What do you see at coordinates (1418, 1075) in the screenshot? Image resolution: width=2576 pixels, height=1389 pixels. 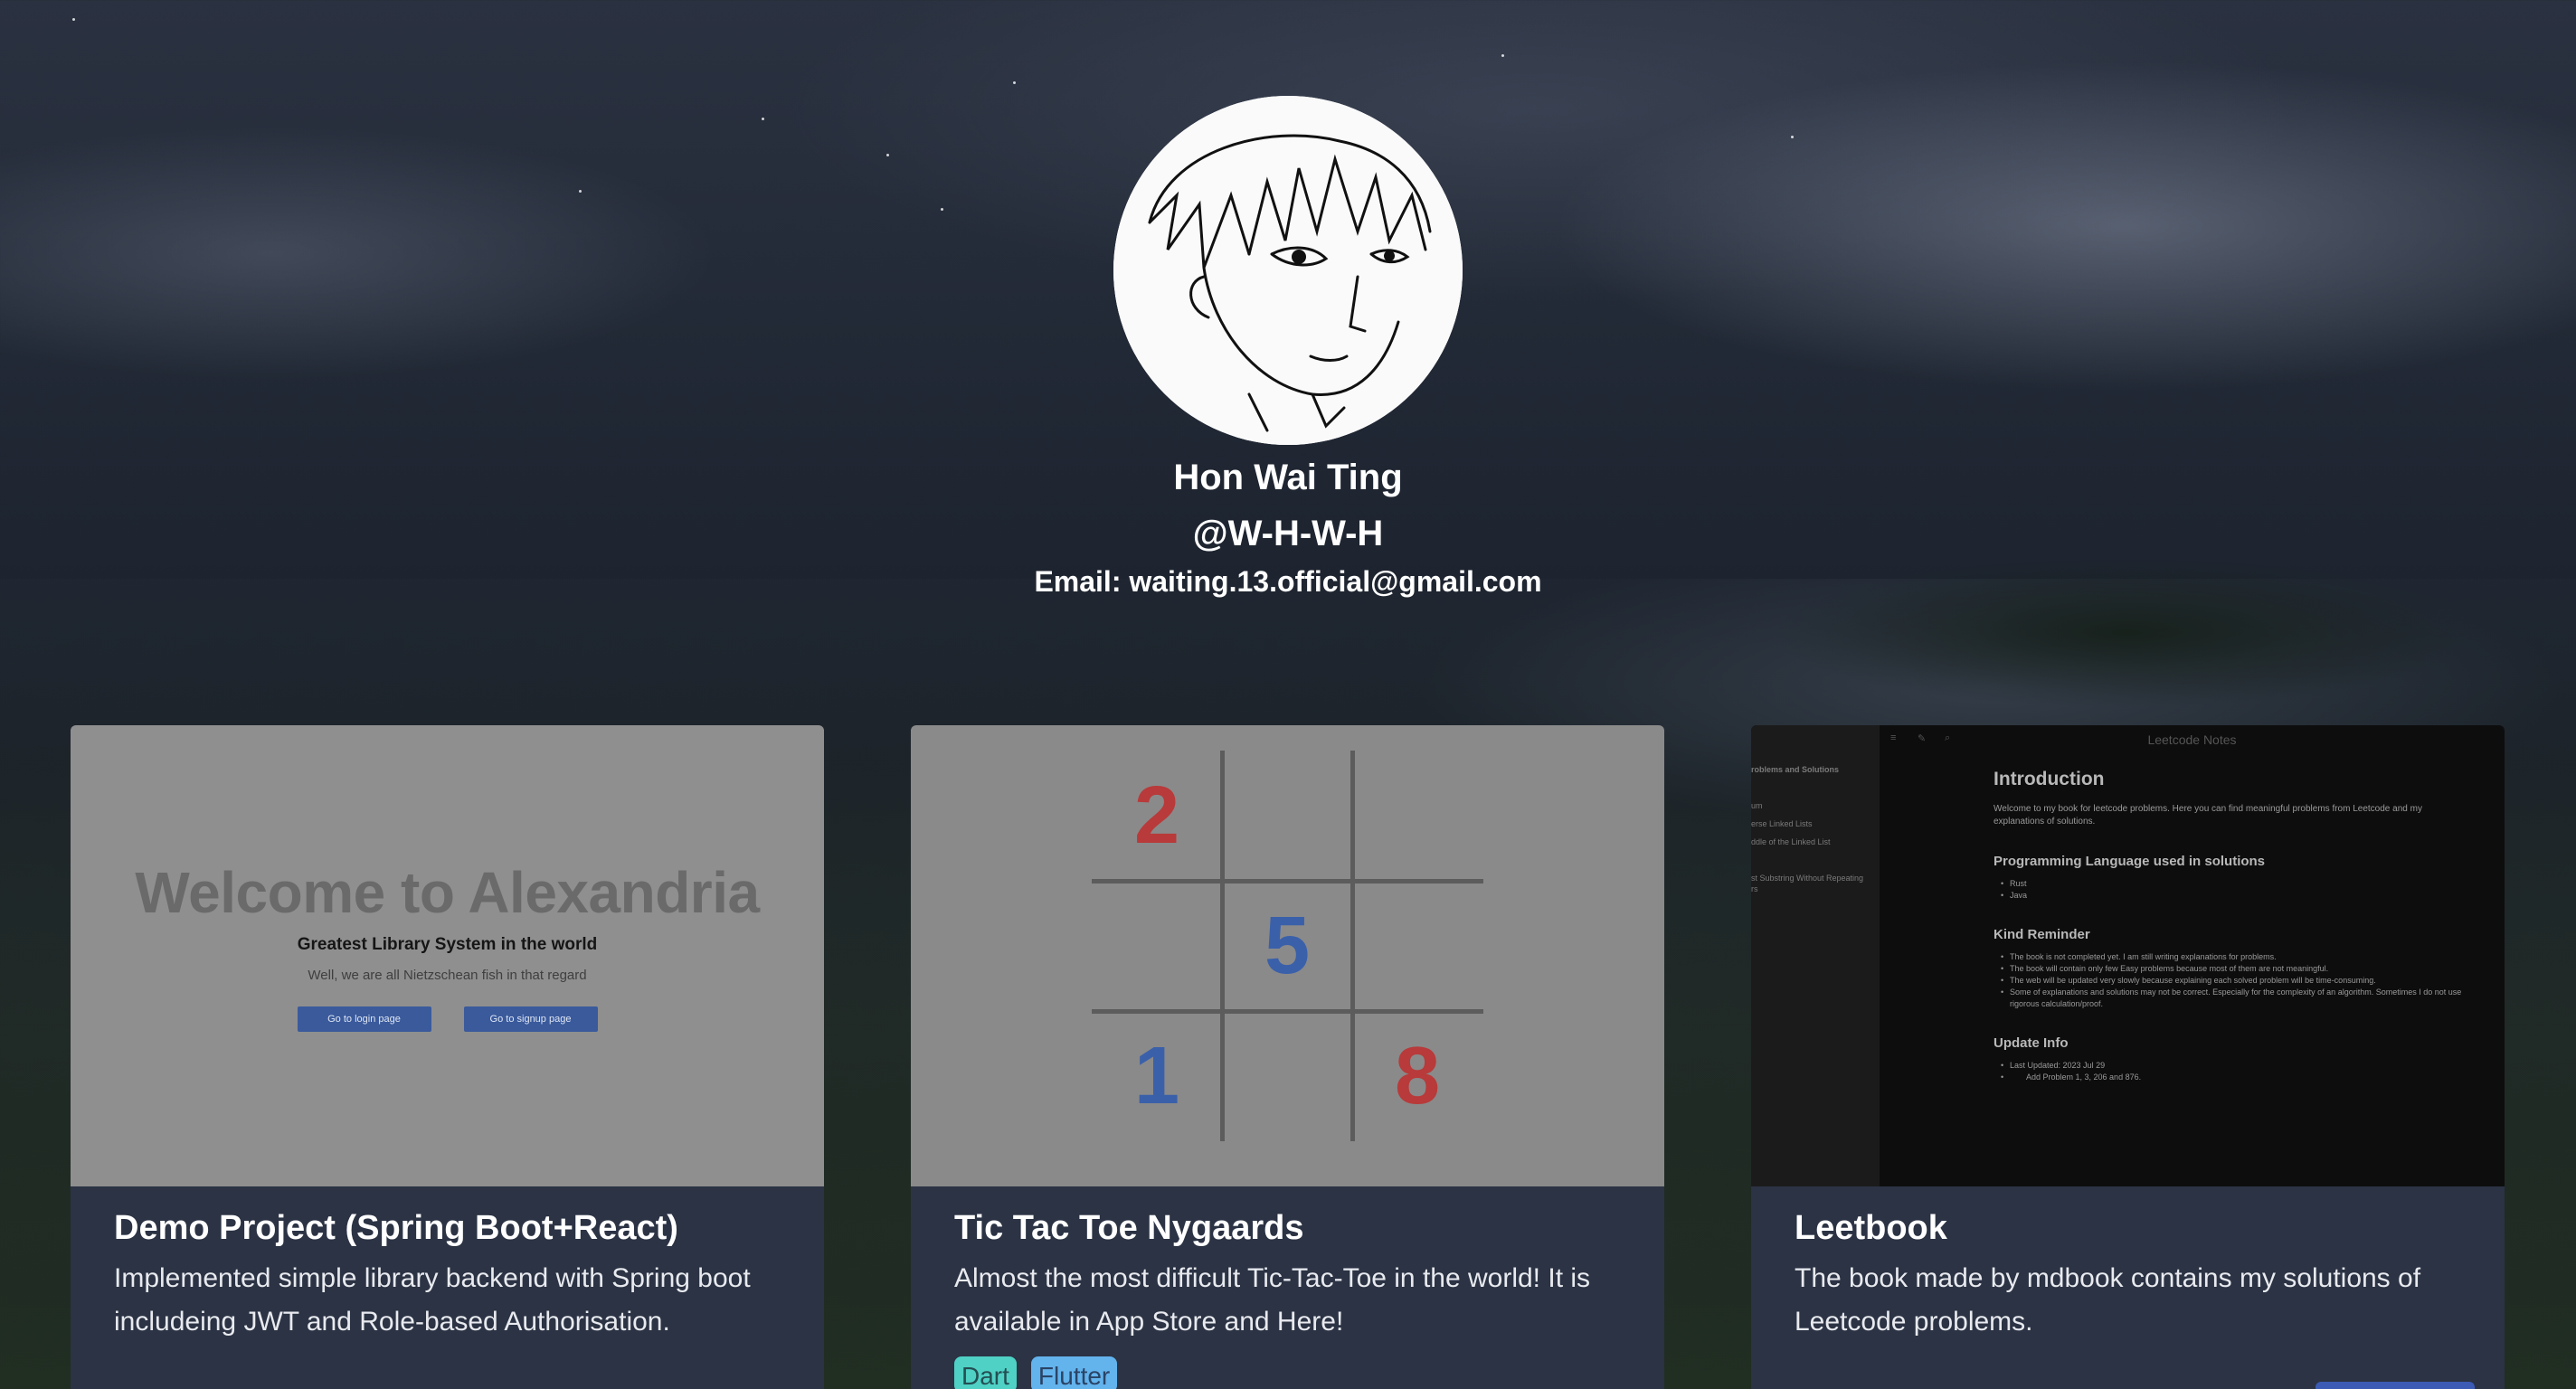 I see `ttt-cell: 8` at bounding box center [1418, 1075].